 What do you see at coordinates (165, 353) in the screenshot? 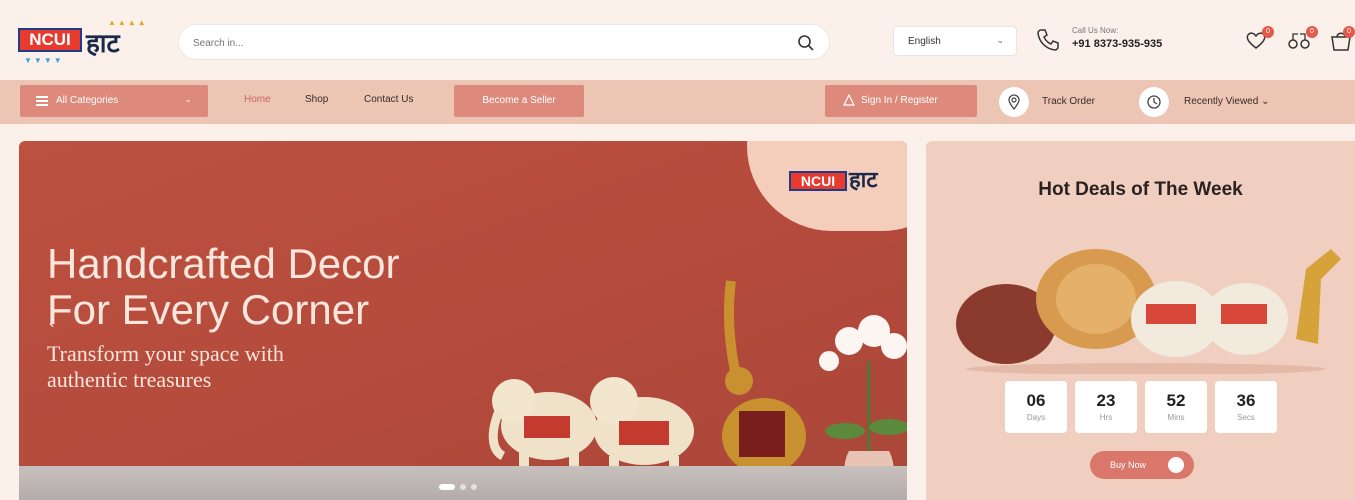
I see `hero-subtitle-line1: Transform your space with` at bounding box center [165, 353].